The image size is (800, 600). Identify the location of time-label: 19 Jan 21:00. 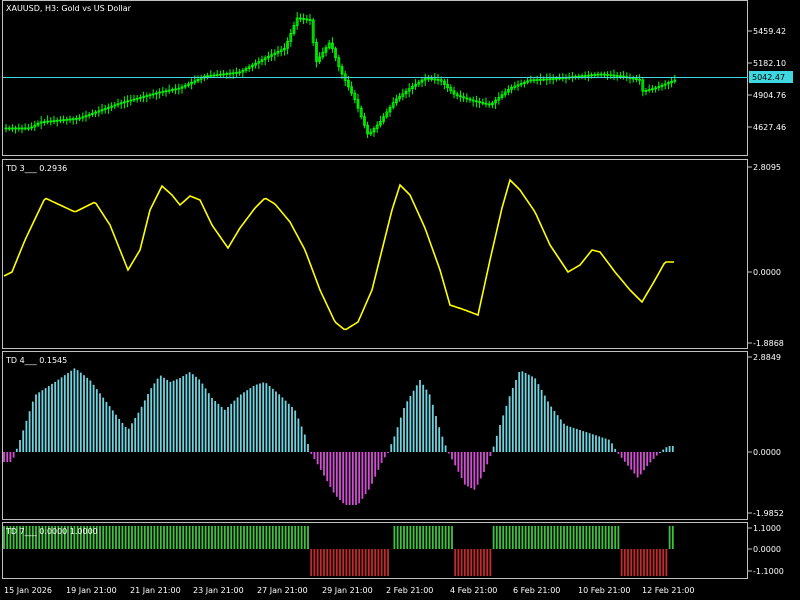
(91, 590).